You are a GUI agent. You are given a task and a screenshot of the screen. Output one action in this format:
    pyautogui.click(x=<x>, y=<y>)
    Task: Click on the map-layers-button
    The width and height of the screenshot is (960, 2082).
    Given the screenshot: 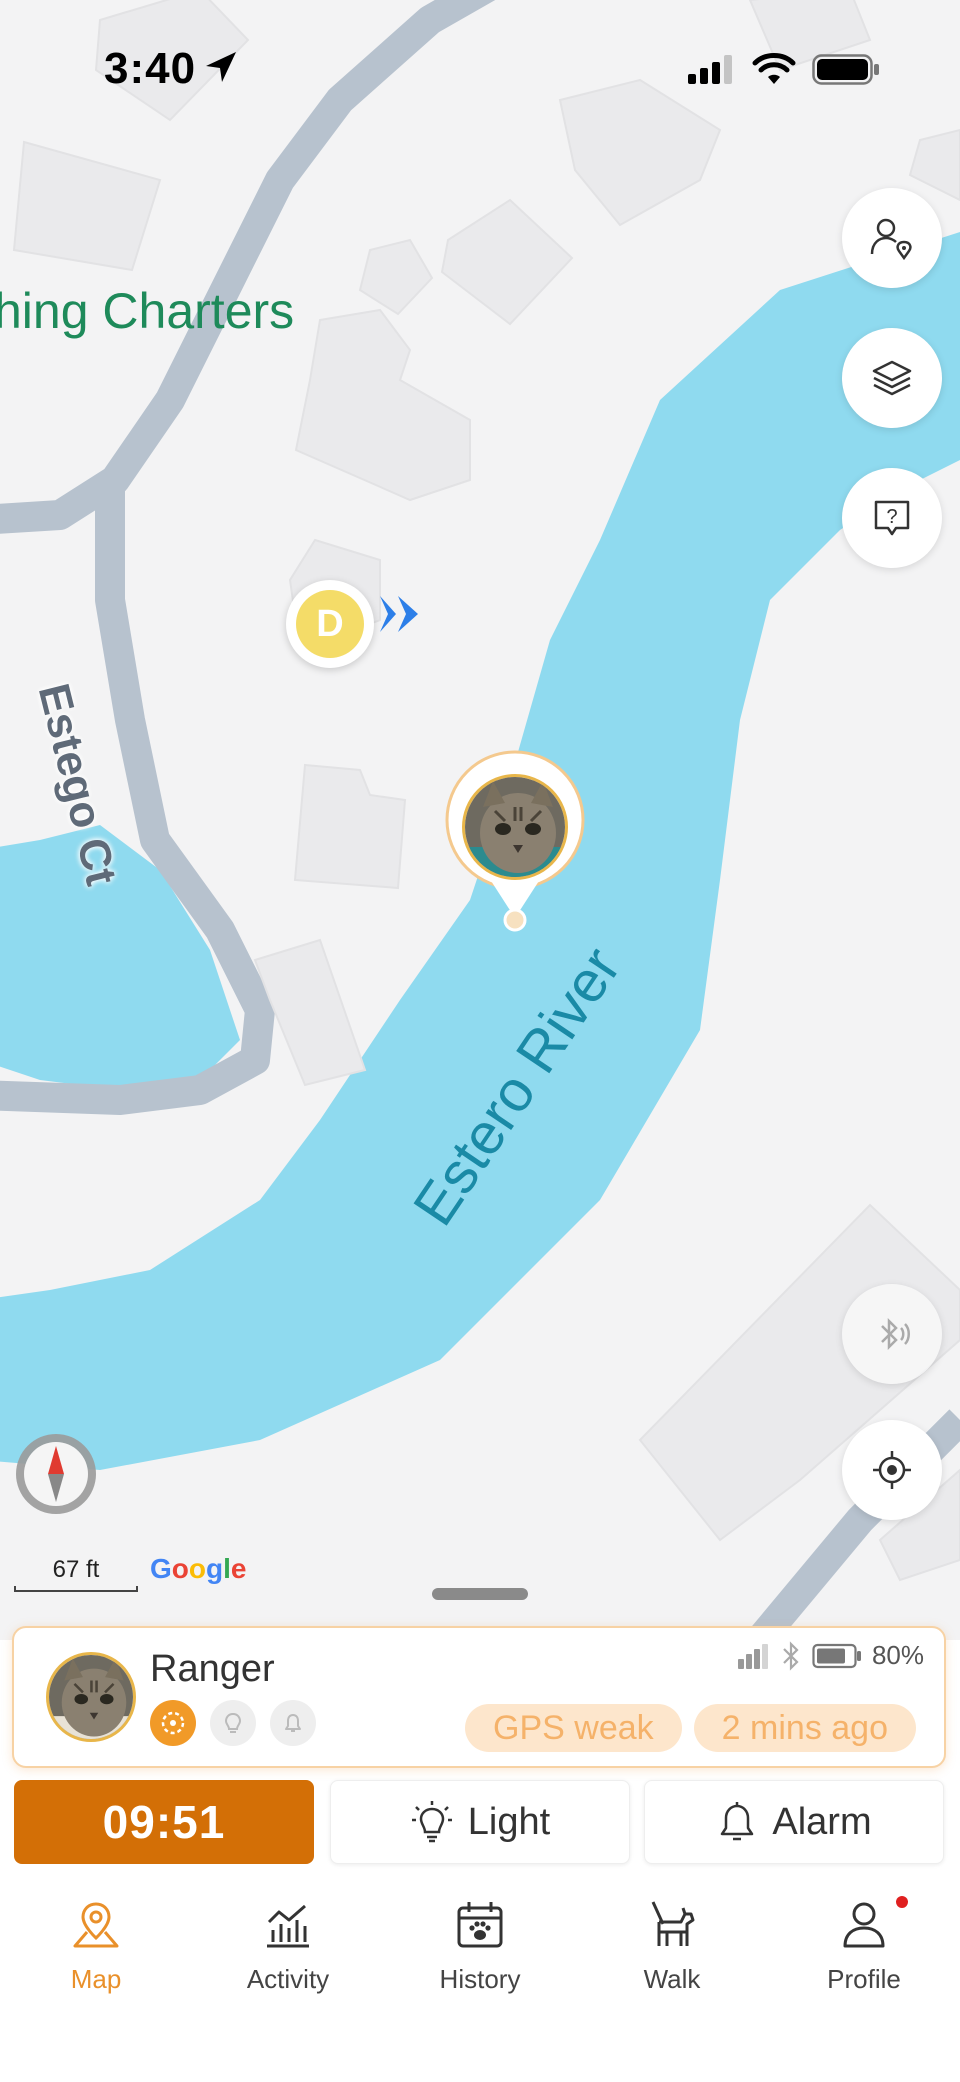 What is the action you would take?
    pyautogui.click(x=892, y=378)
    